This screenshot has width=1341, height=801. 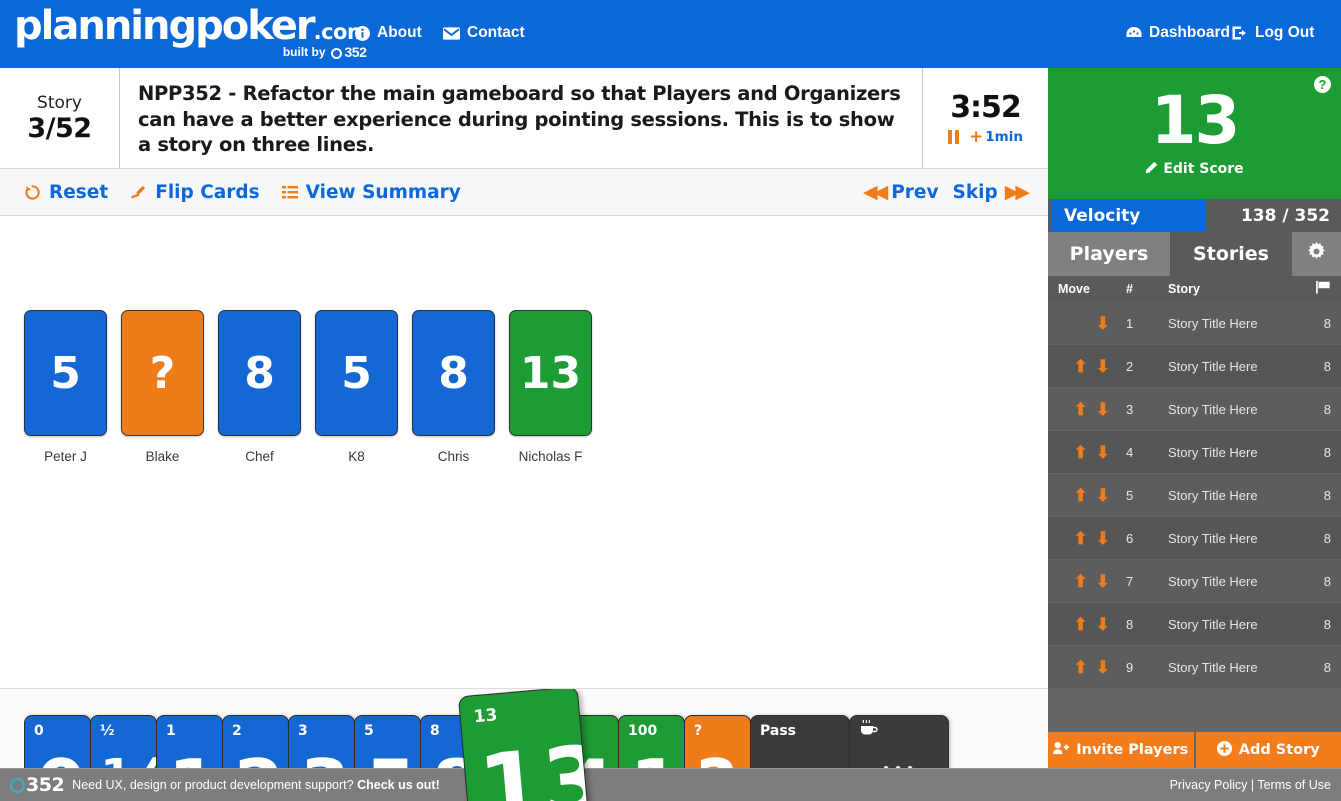 What do you see at coordinates (1322, 84) in the screenshot?
I see `help-icon: ?` at bounding box center [1322, 84].